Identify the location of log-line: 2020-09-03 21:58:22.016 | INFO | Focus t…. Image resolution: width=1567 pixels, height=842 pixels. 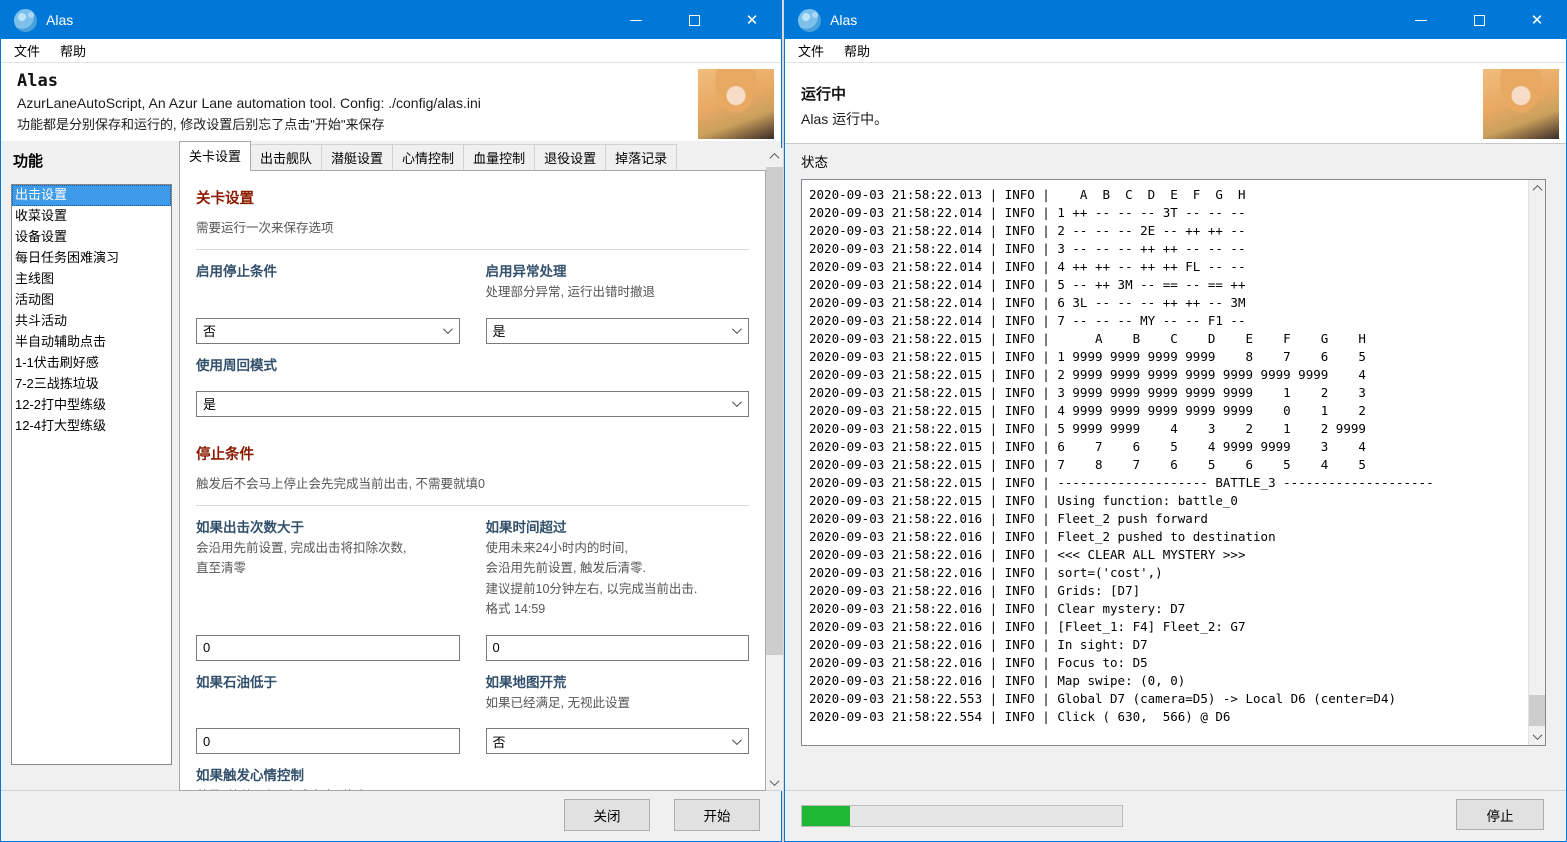
(978, 662).